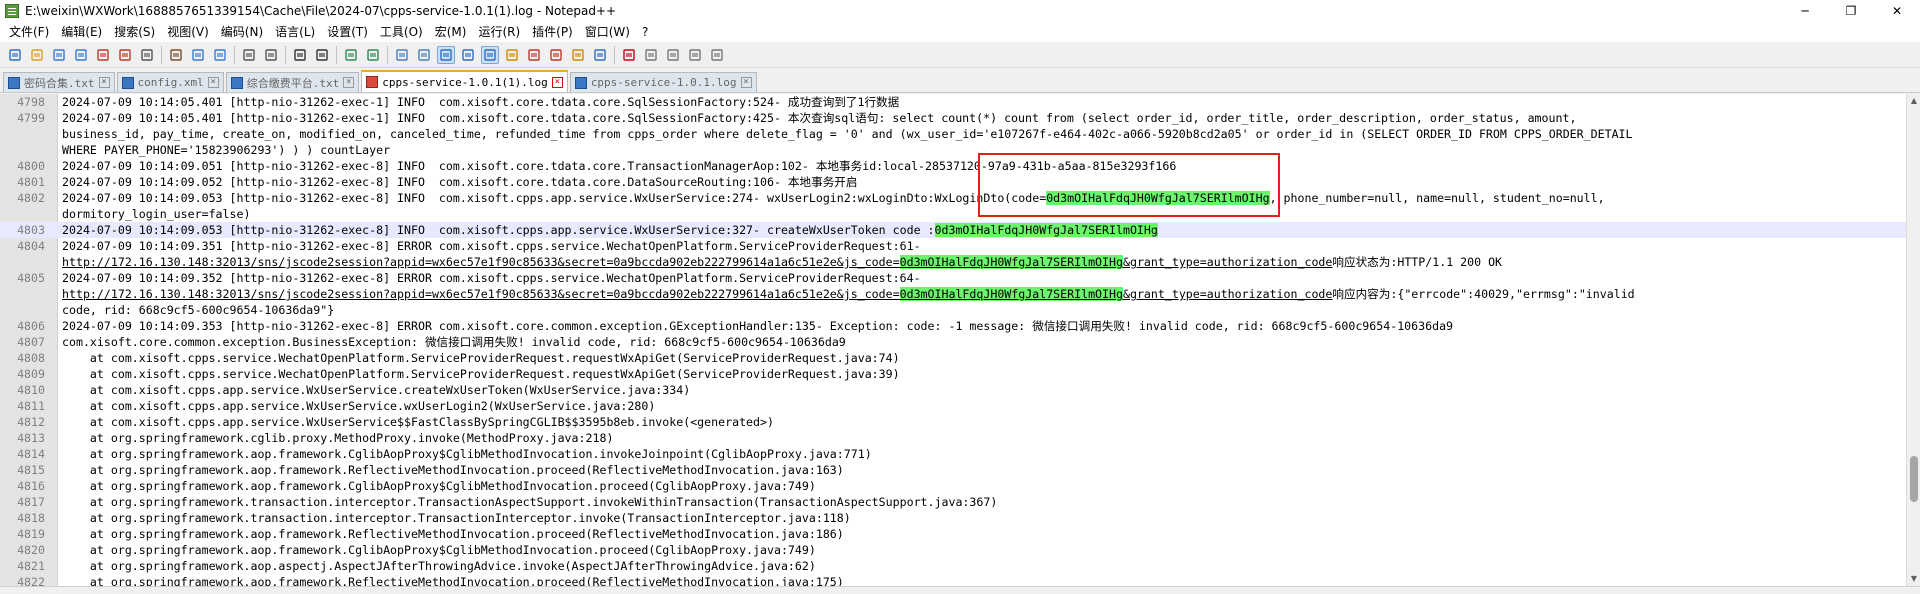  What do you see at coordinates (249, 55) in the screenshot?
I see `undo-icon` at bounding box center [249, 55].